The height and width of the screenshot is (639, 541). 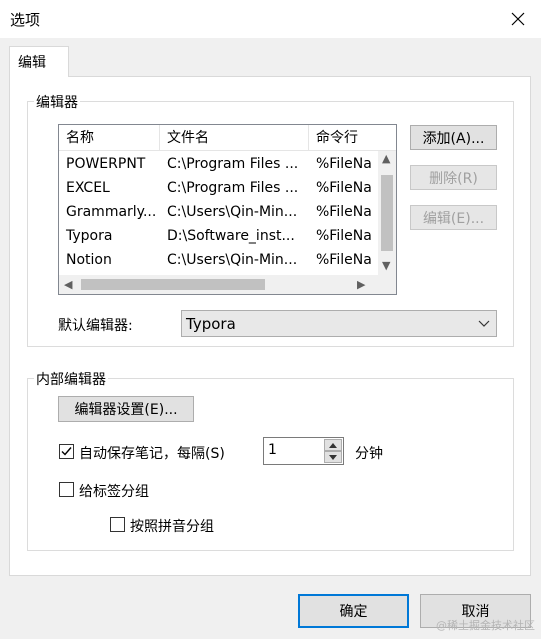 What do you see at coordinates (114, 491) in the screenshot?
I see `group-by-tag-label: 给标签分组` at bounding box center [114, 491].